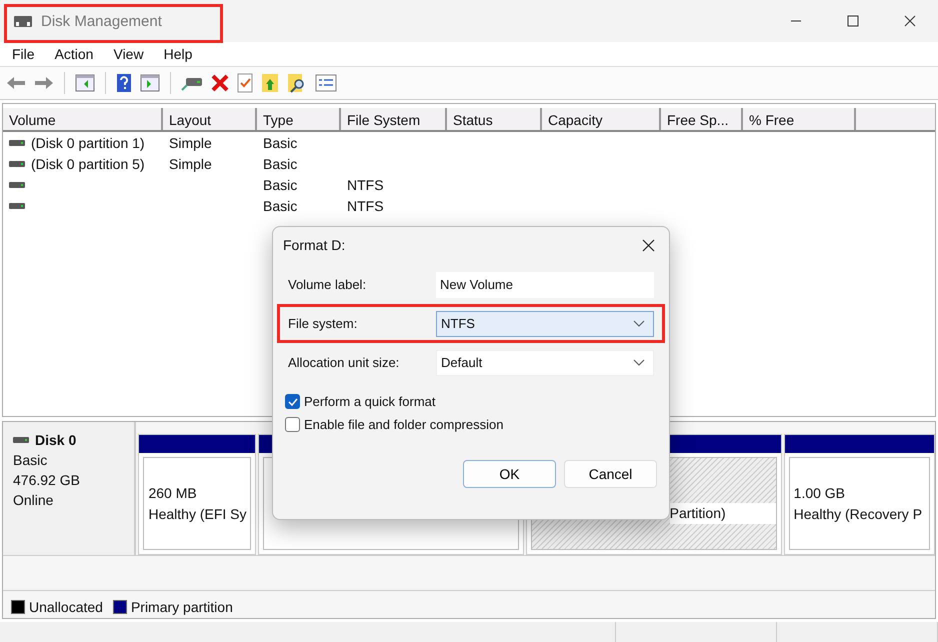 Image resolution: width=938 pixels, height=642 pixels. Describe the element at coordinates (178, 54) in the screenshot. I see `menu-item: Help` at that location.